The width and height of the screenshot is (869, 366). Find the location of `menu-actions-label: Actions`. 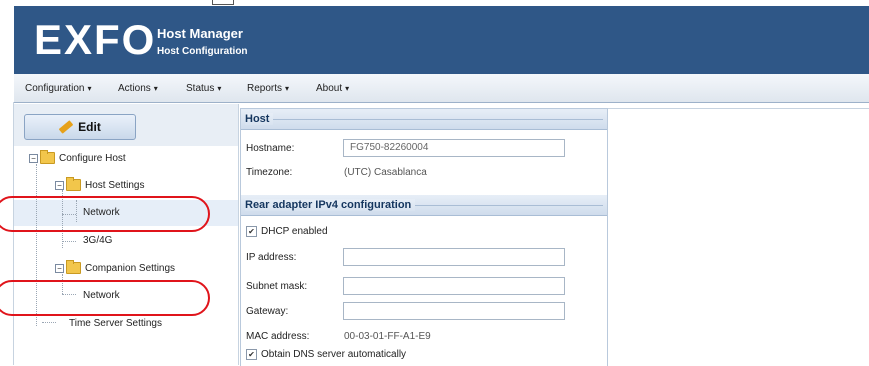

menu-actions-label: Actions is located at coordinates (134, 88).